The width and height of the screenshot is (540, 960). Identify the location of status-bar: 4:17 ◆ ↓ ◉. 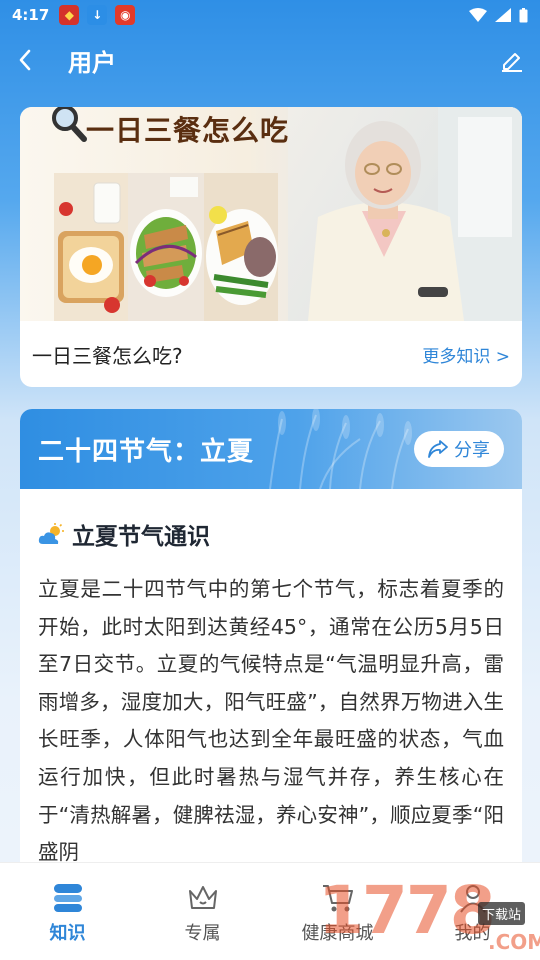
(270, 15).